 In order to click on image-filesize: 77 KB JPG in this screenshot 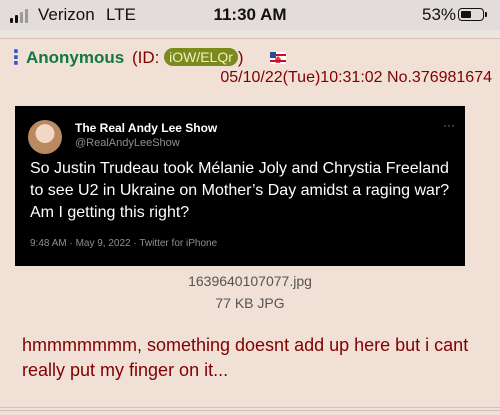, I will do `click(250, 303)`.